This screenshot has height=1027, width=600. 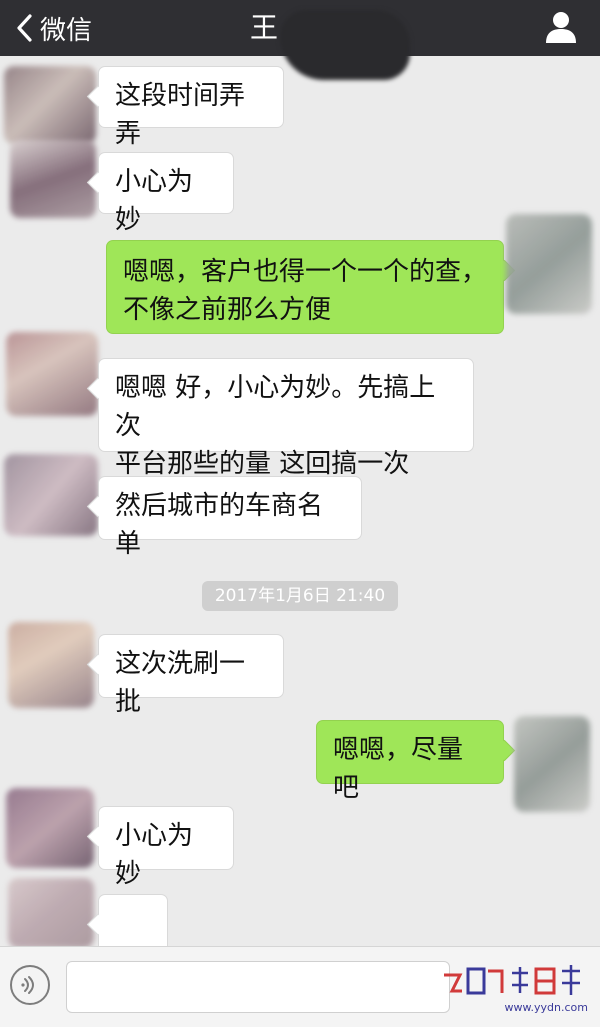 What do you see at coordinates (286, 418) in the screenshot?
I see `message-bubble-incoming: 嗯嗯 好，小心为妙。先搞上次 平台那些的量 这回搞一次` at bounding box center [286, 418].